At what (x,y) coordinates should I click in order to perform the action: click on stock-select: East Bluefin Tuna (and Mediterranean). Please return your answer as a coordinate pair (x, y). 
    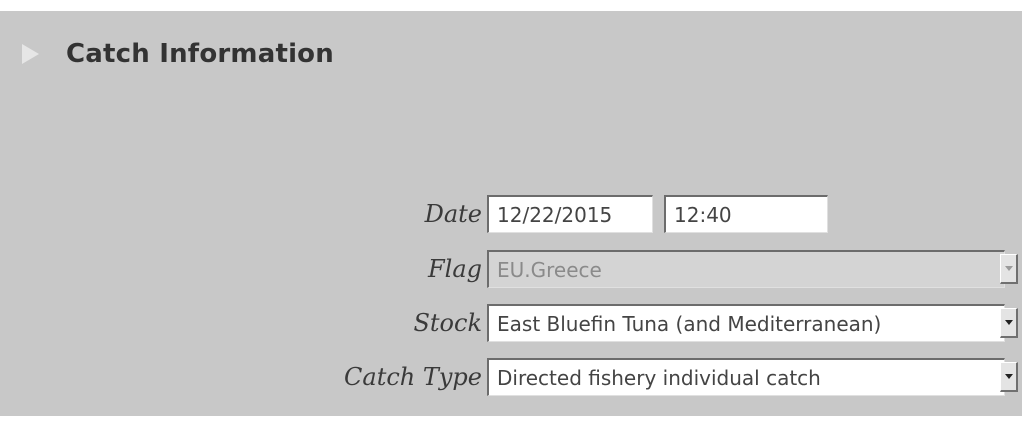
    Looking at the image, I should click on (746, 323).